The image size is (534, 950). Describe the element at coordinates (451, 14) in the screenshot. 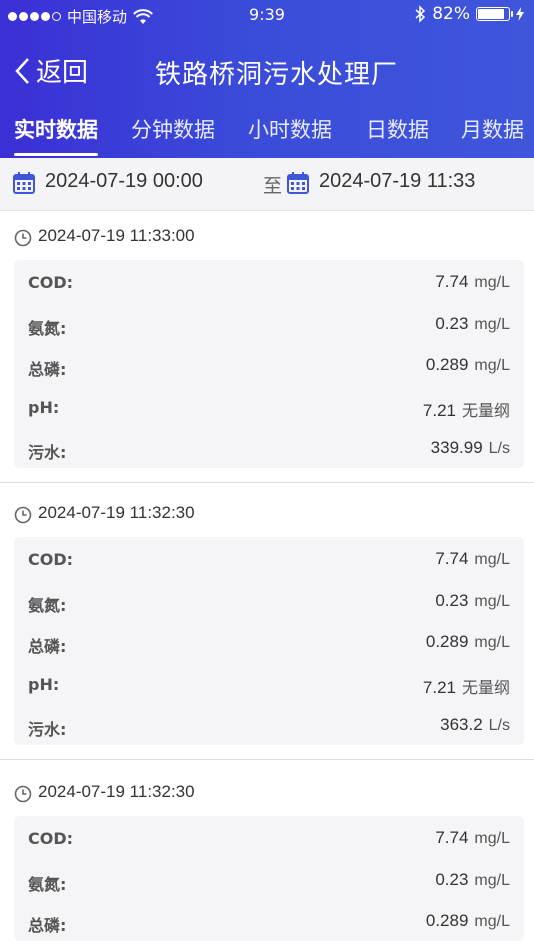

I see `battery-percent: 82%` at that location.